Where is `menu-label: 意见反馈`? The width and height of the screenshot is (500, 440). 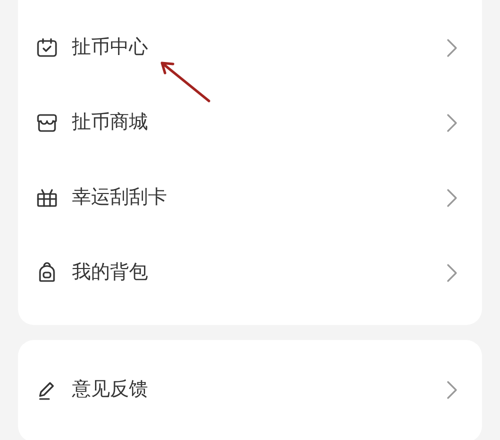
menu-label: 意见反馈 is located at coordinates (110, 389).